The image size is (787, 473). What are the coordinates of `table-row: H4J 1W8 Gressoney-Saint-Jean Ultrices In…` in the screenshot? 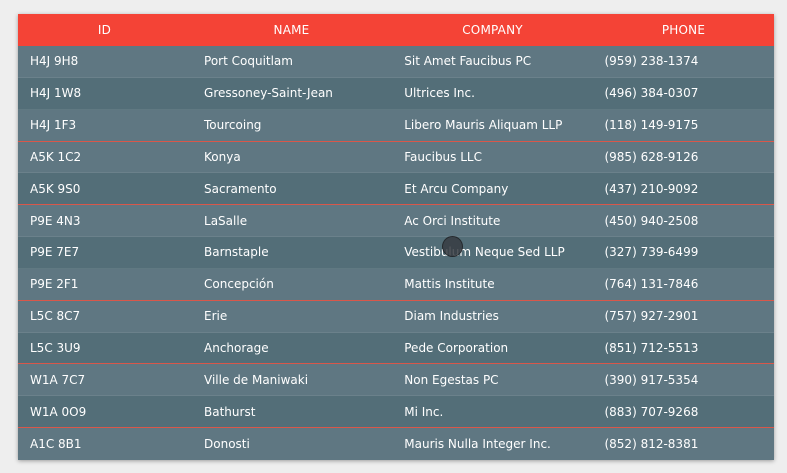 It's located at (396, 93).